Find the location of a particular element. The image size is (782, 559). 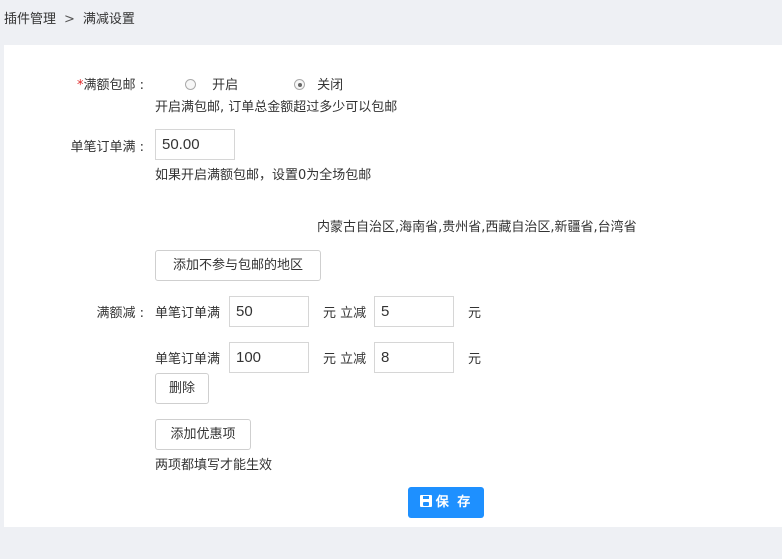

excluded-regions-text: 内蒙古自治区,海南省,贵州省,西藏自治区,新疆省,台湾省 is located at coordinates (477, 227).